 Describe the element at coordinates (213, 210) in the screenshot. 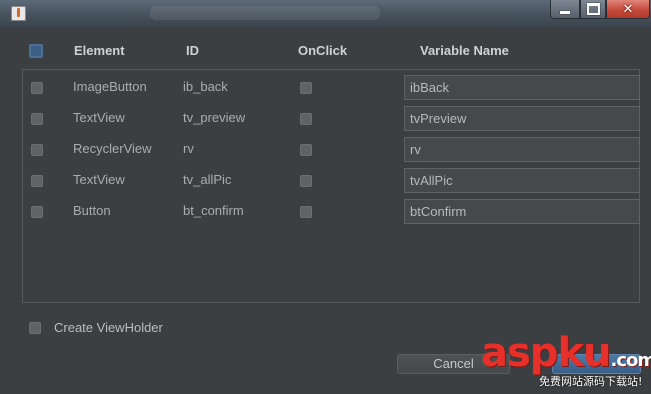

I see `element-id: bt_confirm` at that location.